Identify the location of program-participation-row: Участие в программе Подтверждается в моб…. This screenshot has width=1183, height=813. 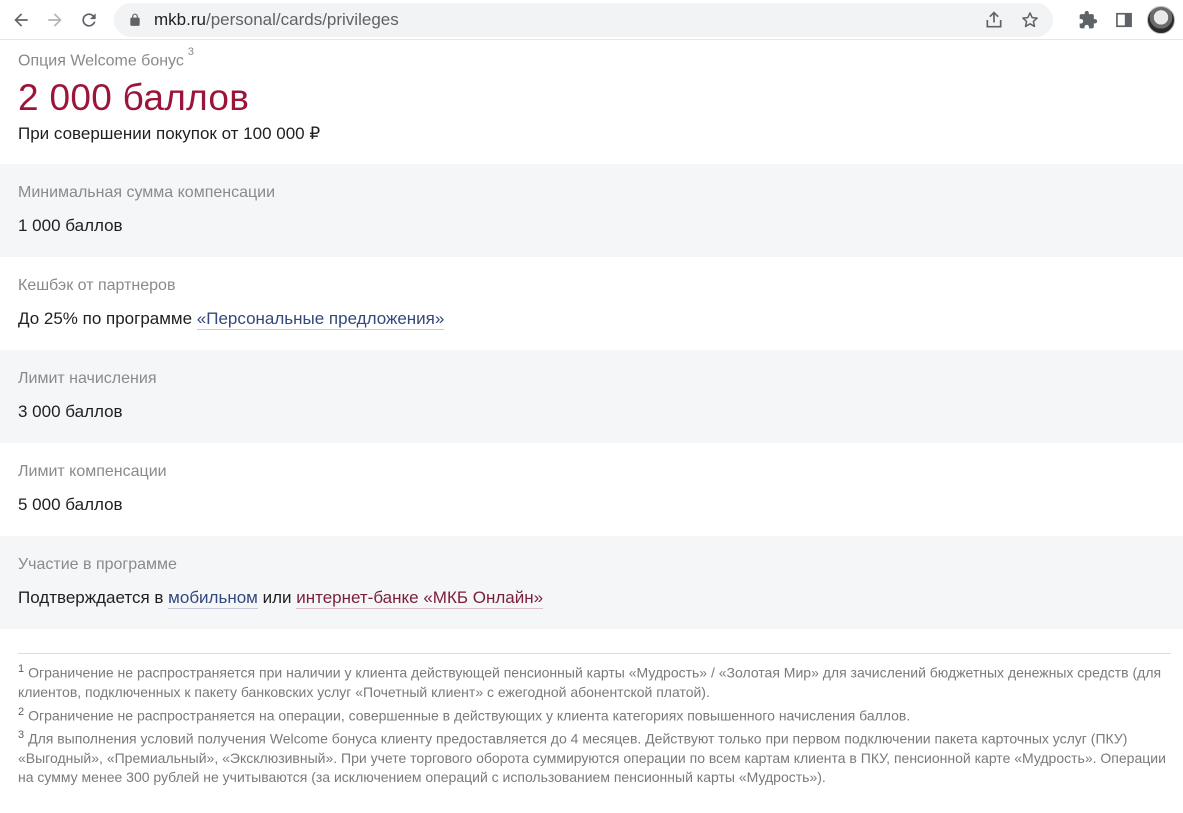
(591, 582).